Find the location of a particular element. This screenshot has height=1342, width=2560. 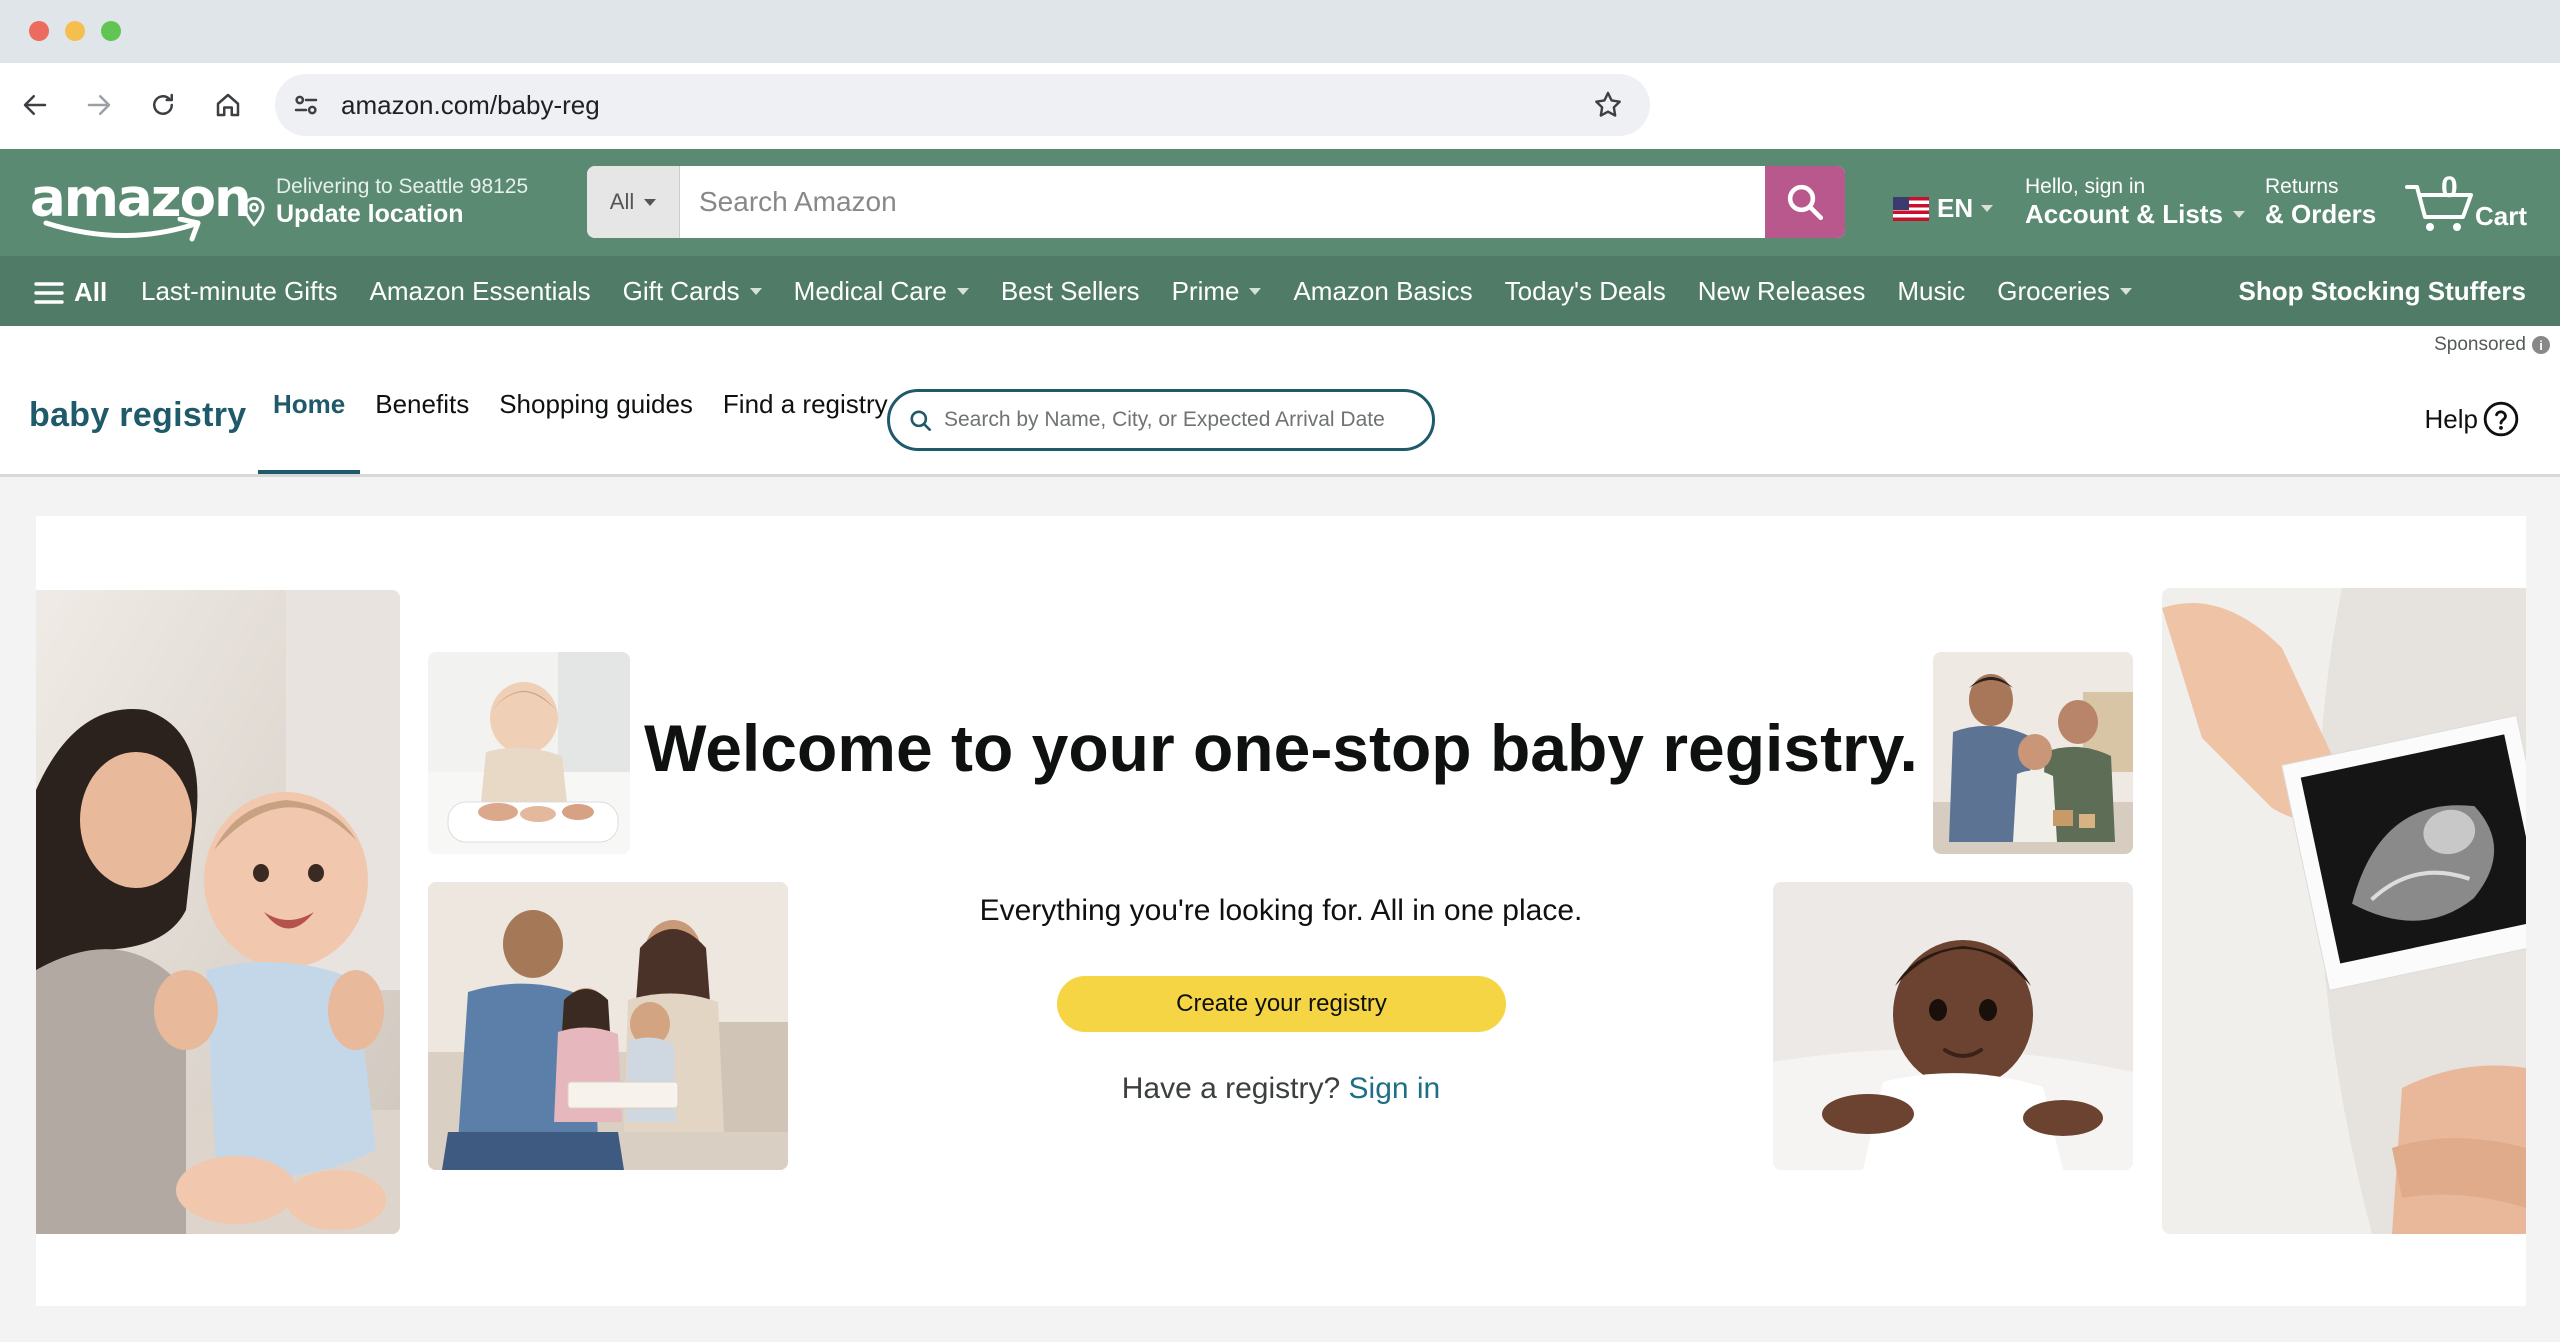

help-link: Help is located at coordinates (2472, 419).